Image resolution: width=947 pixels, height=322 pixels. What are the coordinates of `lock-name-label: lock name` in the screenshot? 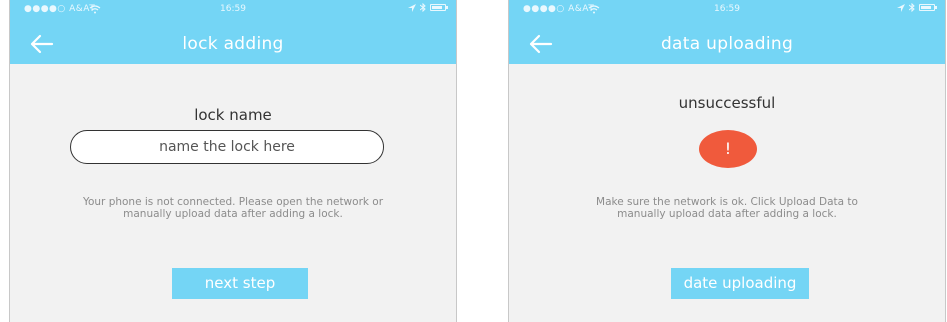 It's located at (233, 115).